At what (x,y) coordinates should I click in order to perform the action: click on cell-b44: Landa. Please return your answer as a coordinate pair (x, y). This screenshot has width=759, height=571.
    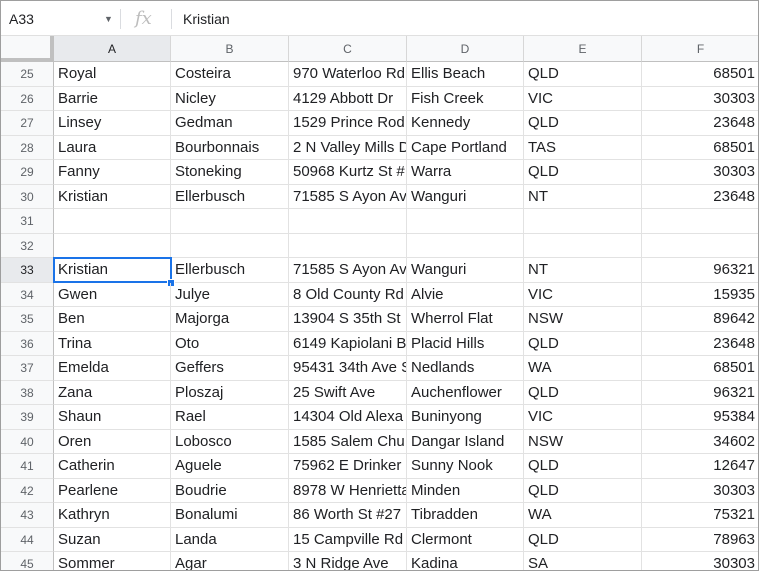
    Looking at the image, I should click on (230, 539).